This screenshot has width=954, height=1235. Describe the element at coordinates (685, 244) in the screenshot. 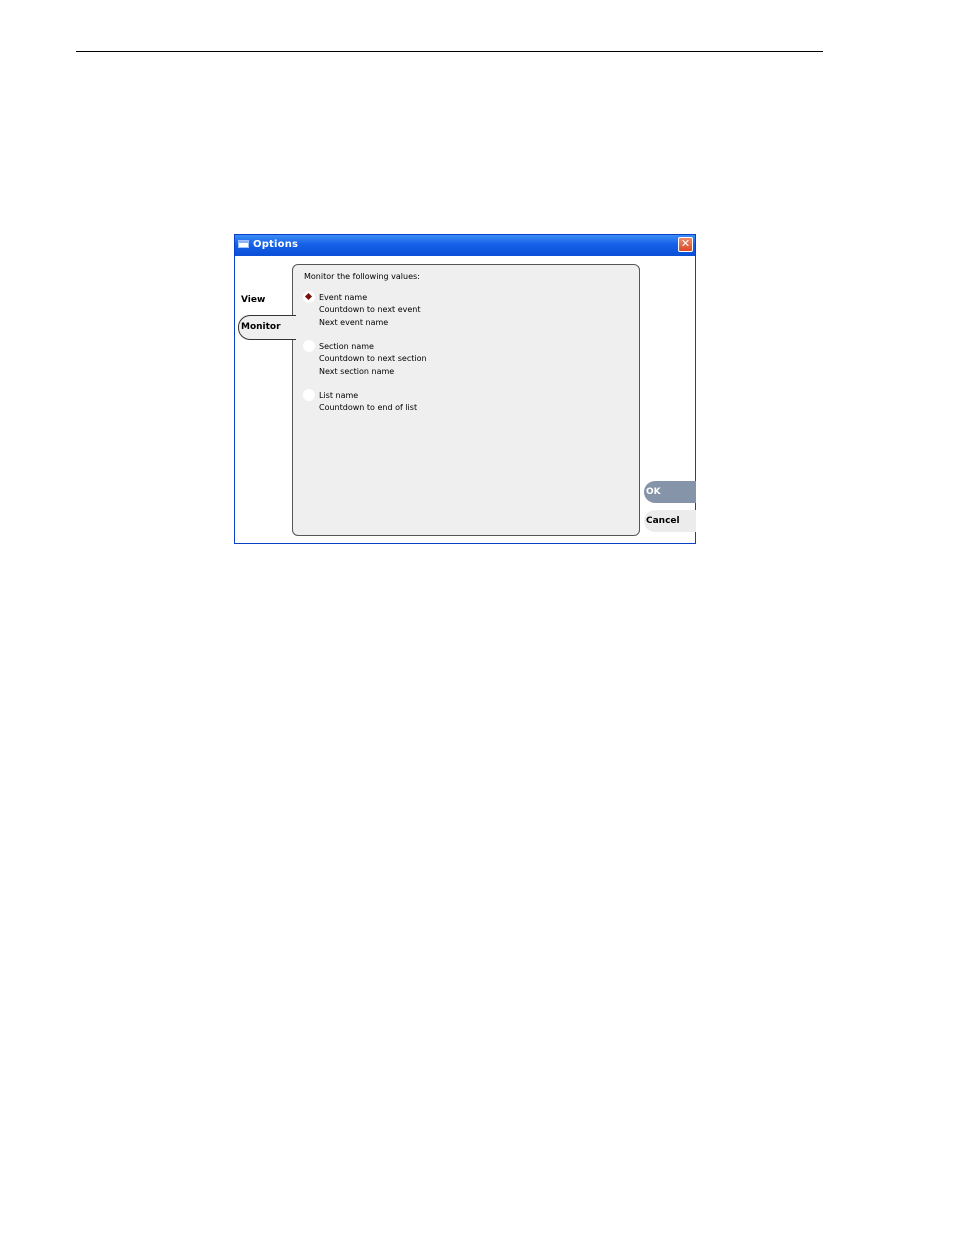

I see `close-button: ✕` at that location.